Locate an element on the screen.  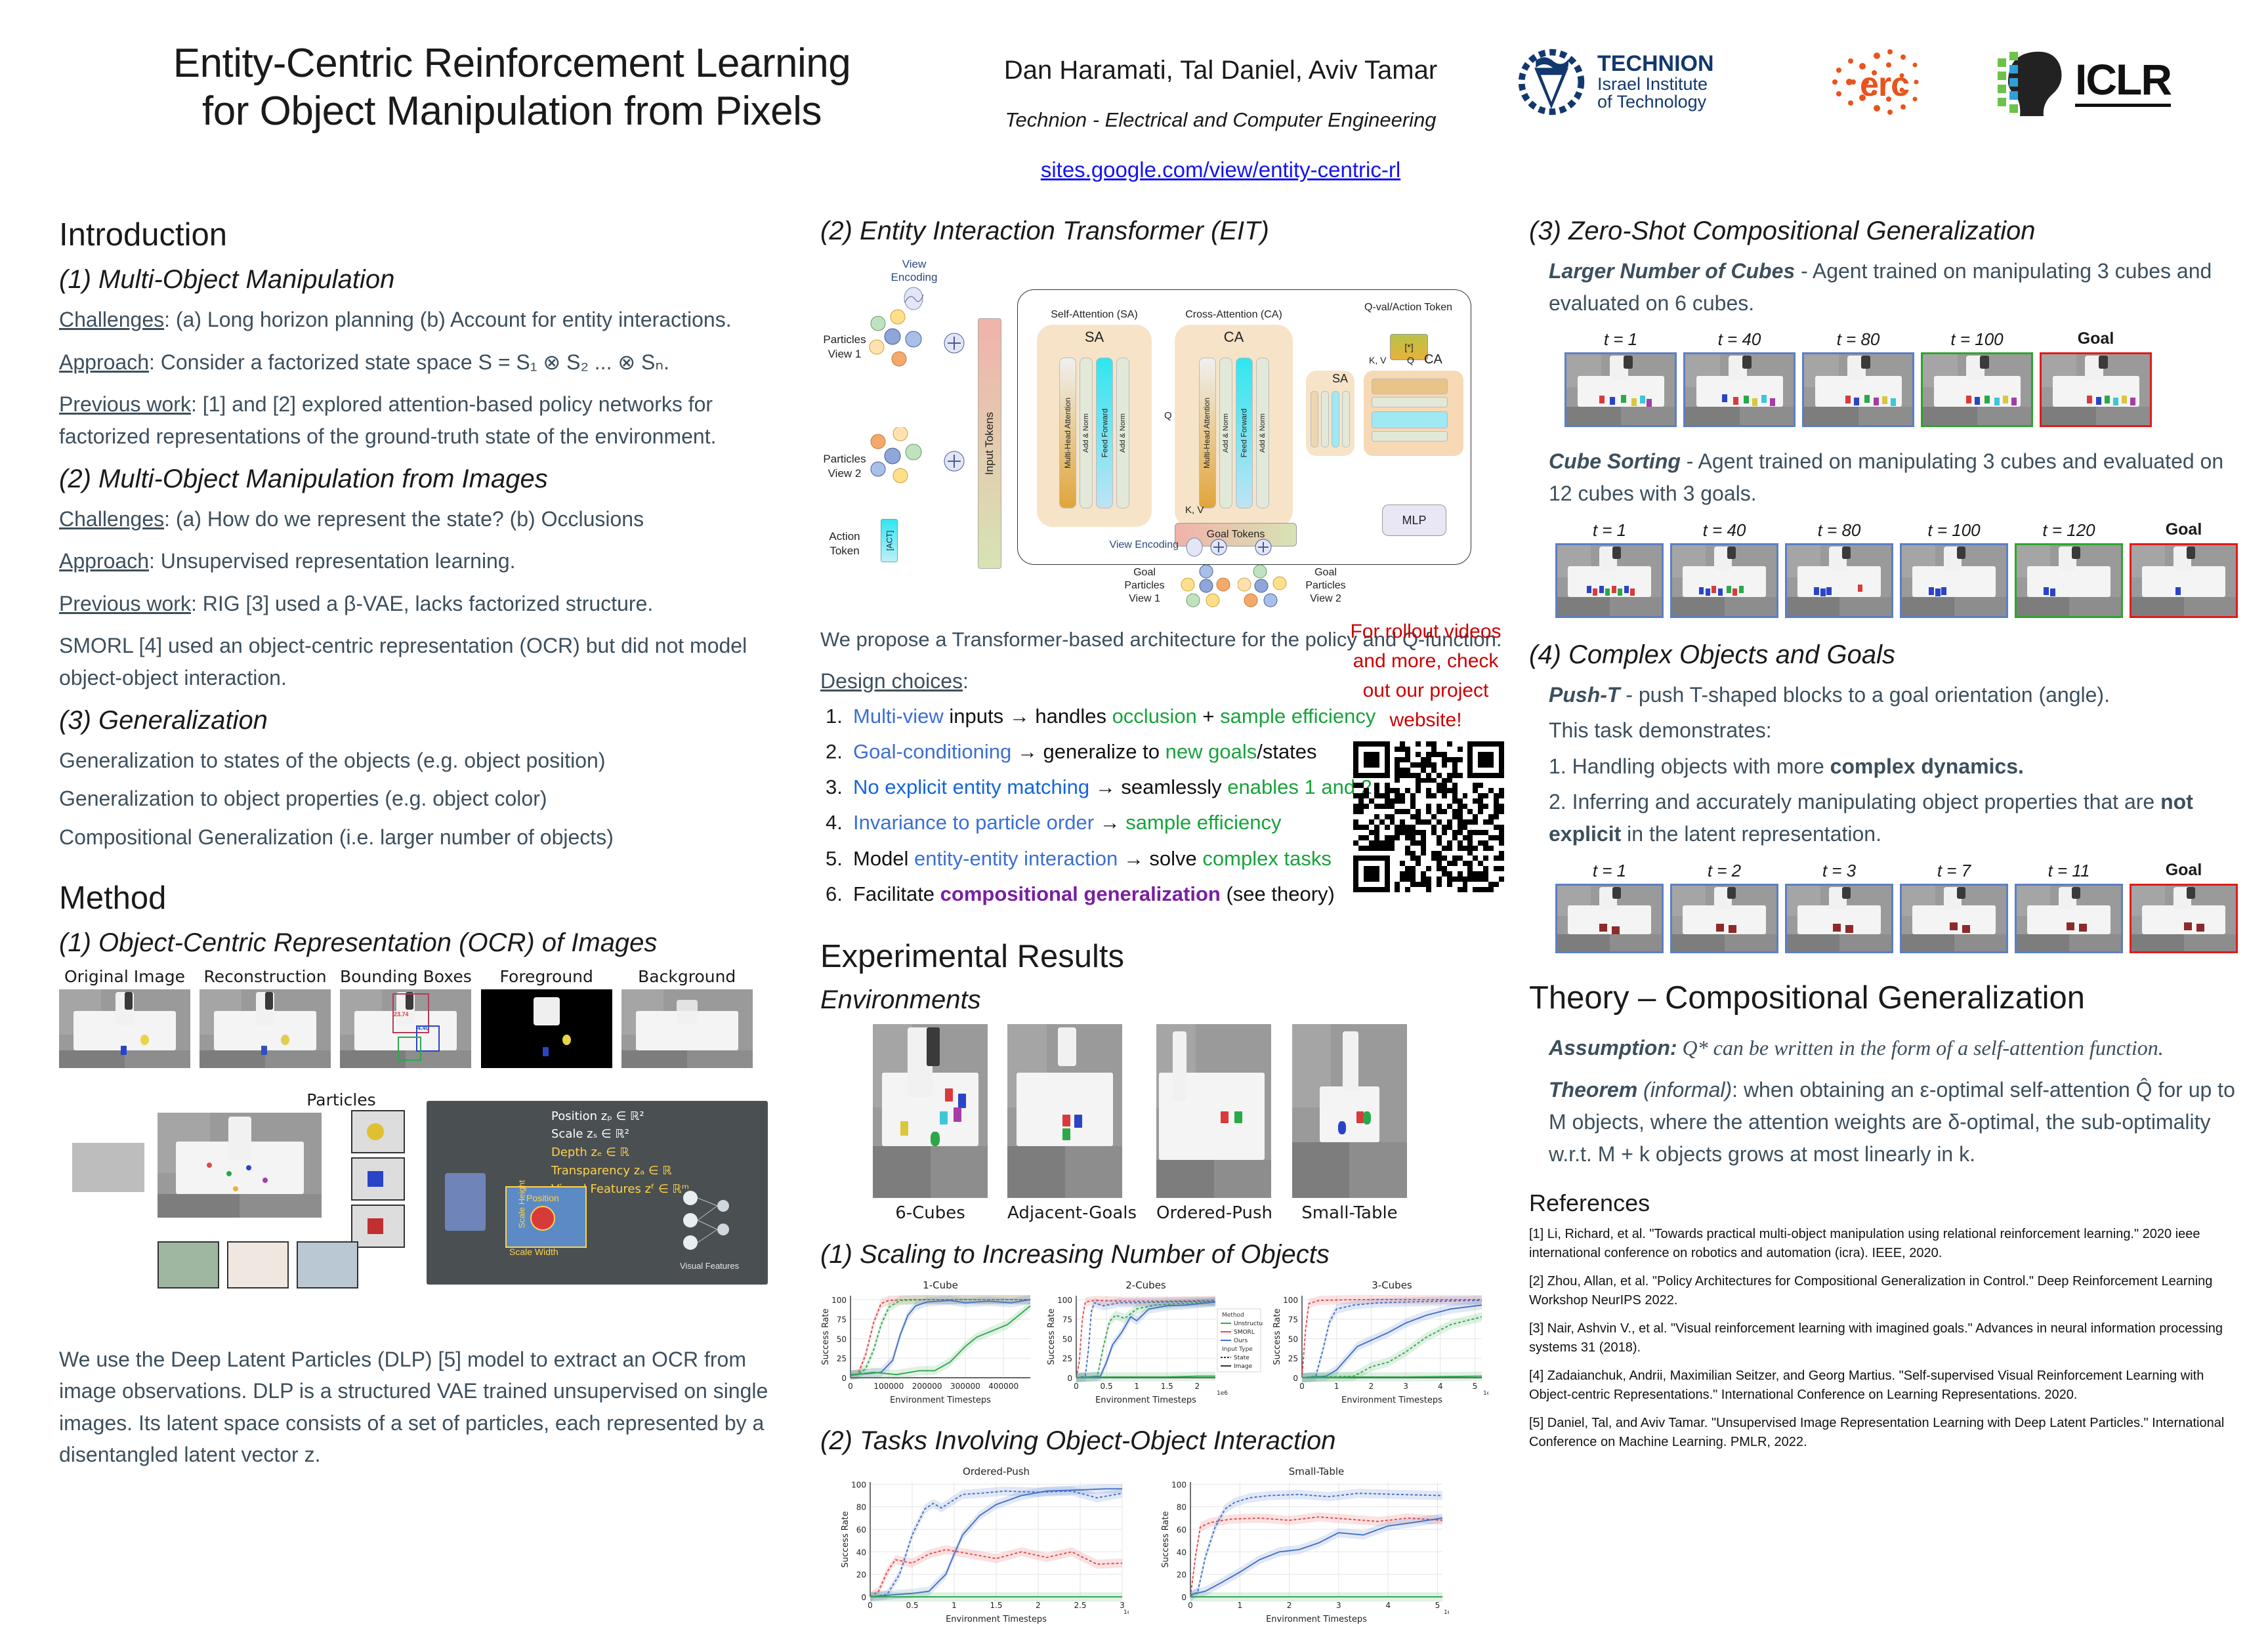
x-tick-label: 0 is located at coordinates (1076, 1386).